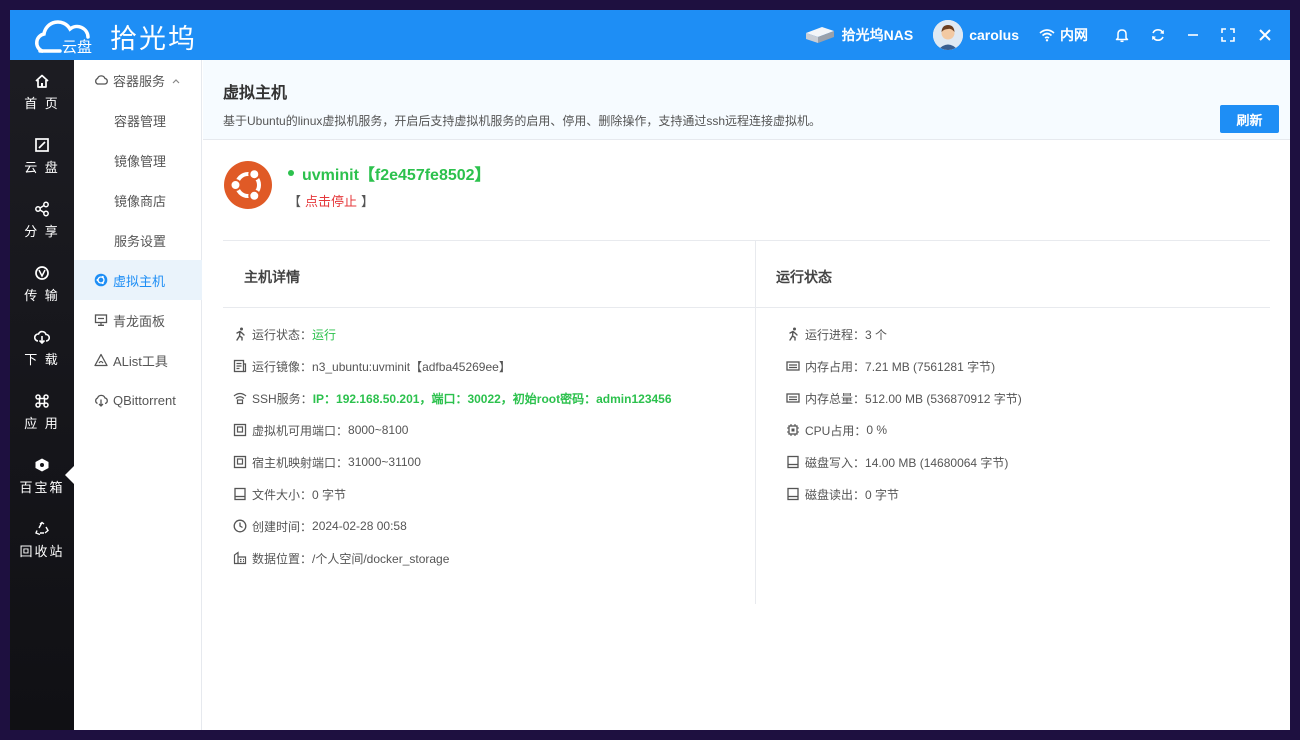 This screenshot has height=740, width=1300. What do you see at coordinates (282, 494) in the screenshot?
I see `detail-label: 文件大小：` at bounding box center [282, 494].